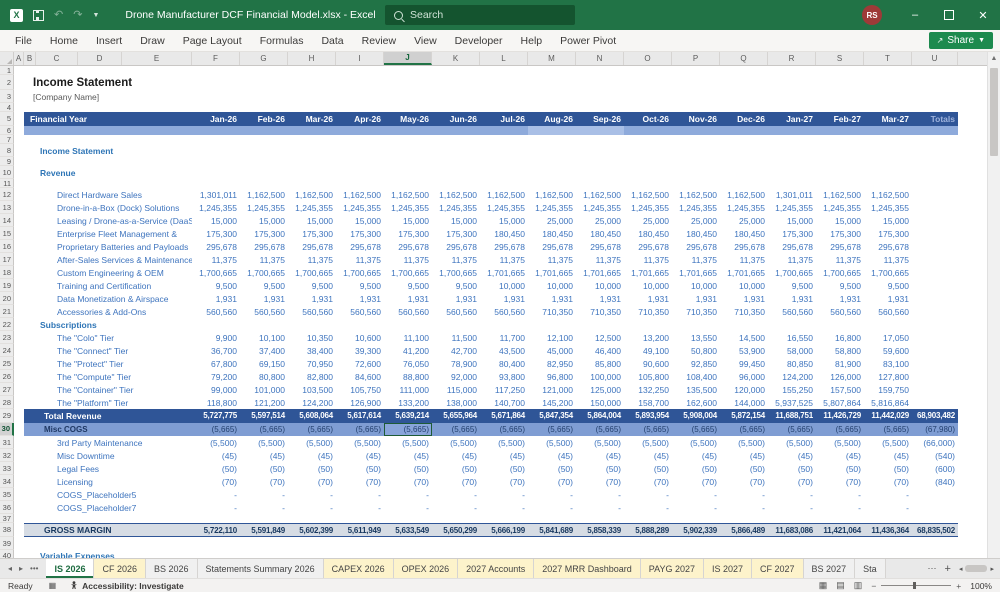 This screenshot has width=1000, height=592. What do you see at coordinates (696, 507) in the screenshot?
I see `cell-P36: -` at bounding box center [696, 507].